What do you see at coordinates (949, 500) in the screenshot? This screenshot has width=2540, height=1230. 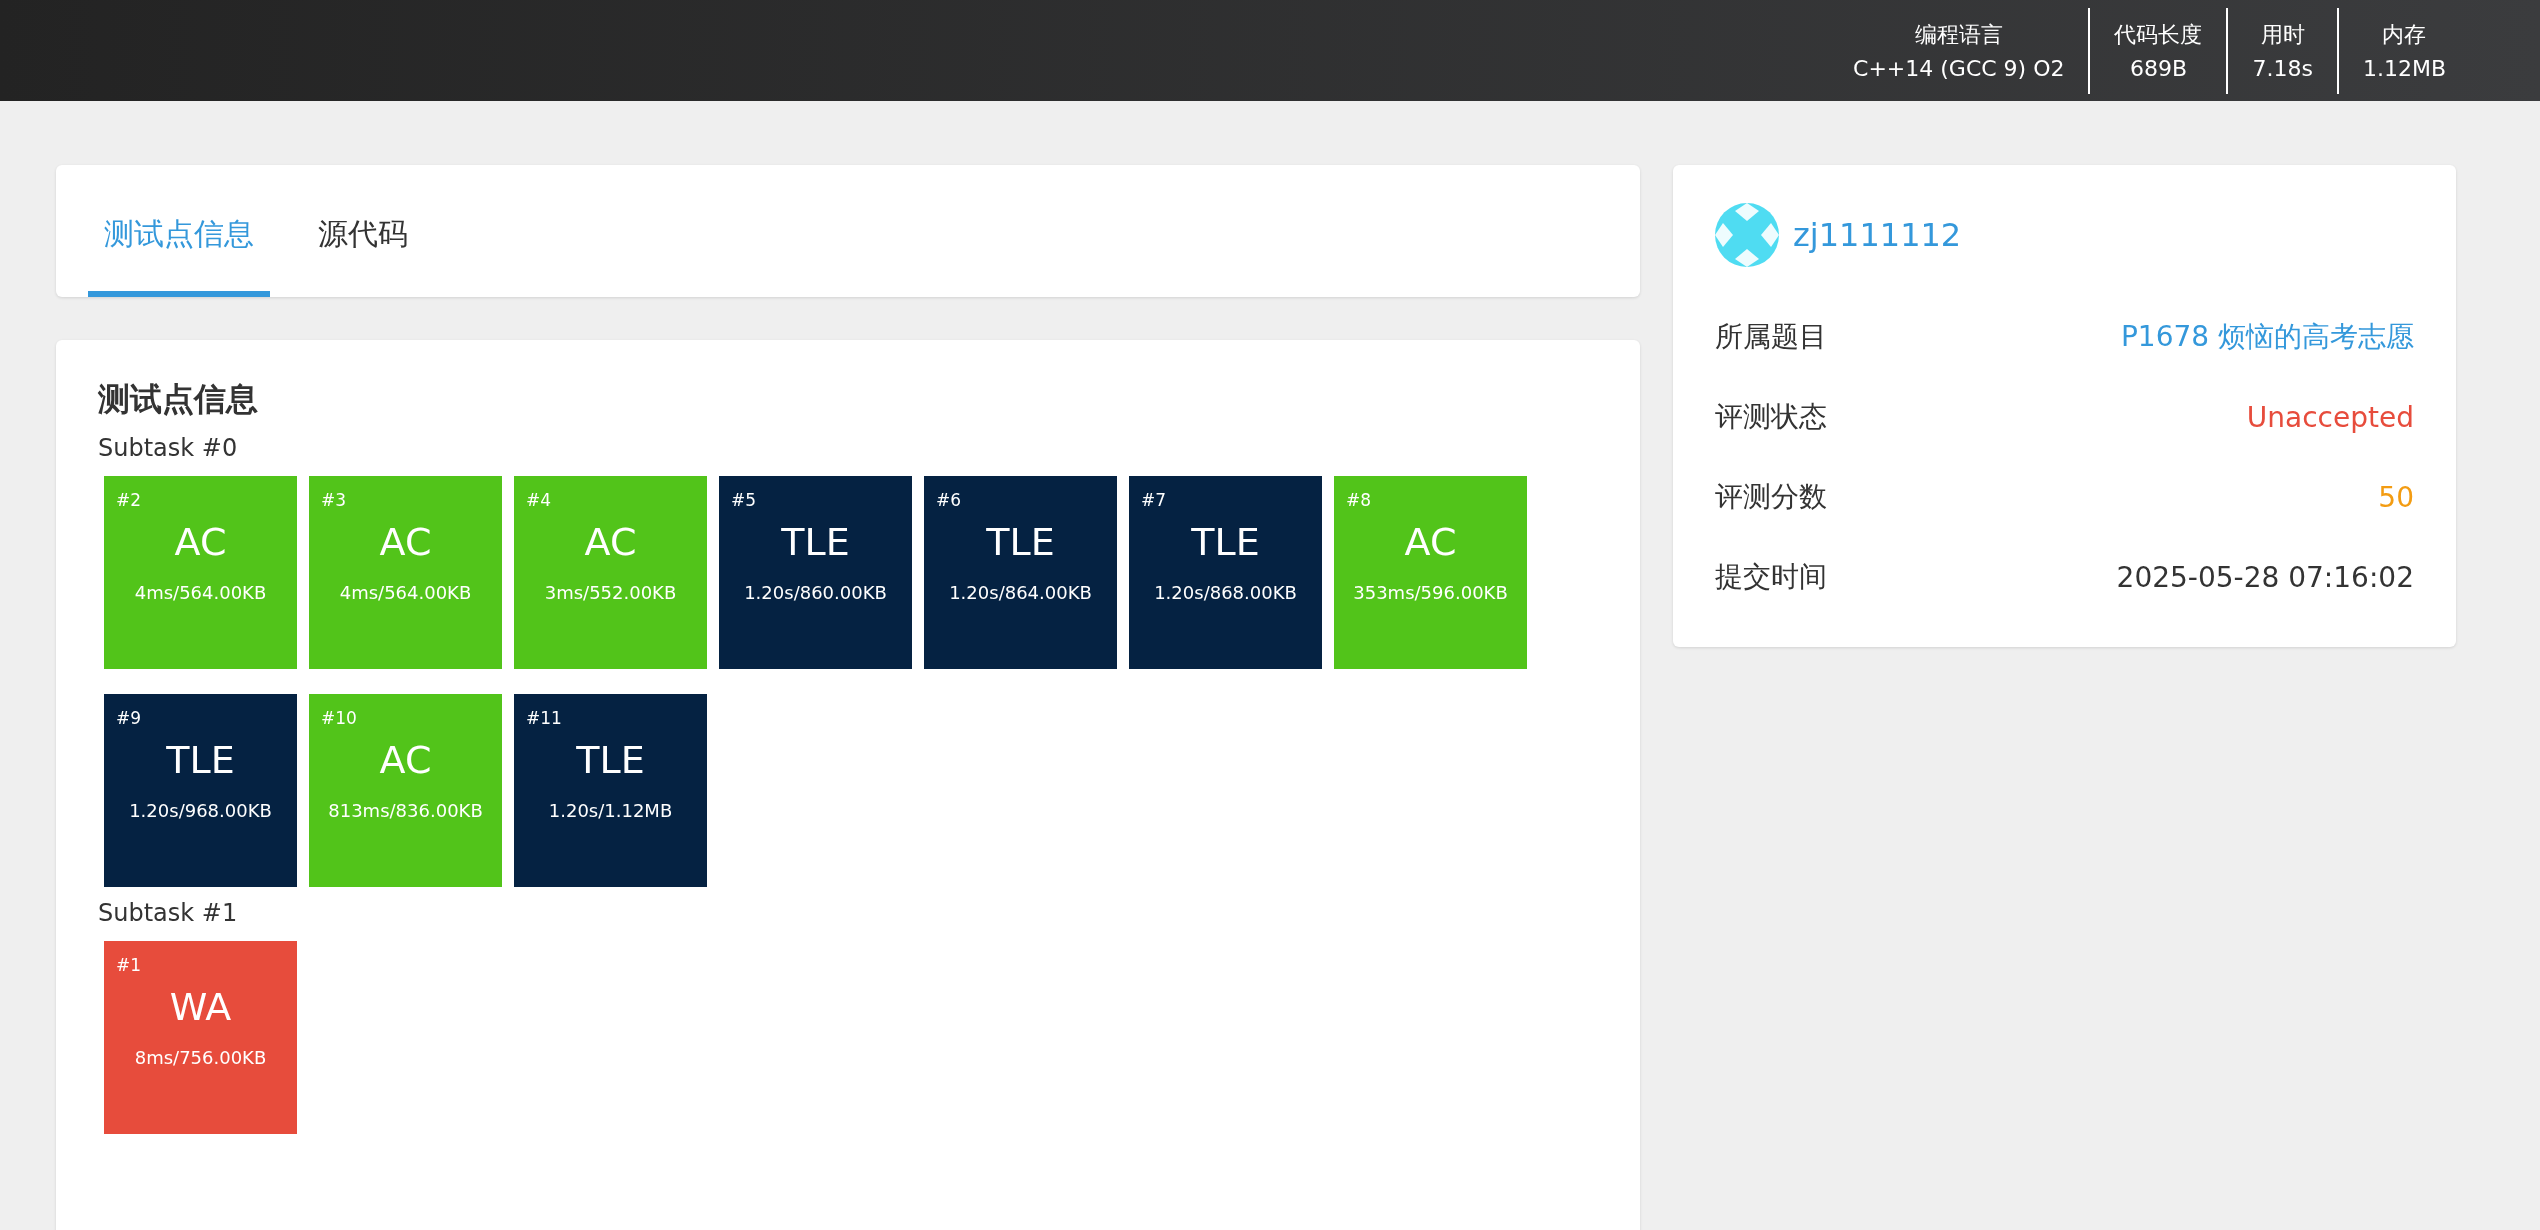 I see `testcase-number: #6` at bounding box center [949, 500].